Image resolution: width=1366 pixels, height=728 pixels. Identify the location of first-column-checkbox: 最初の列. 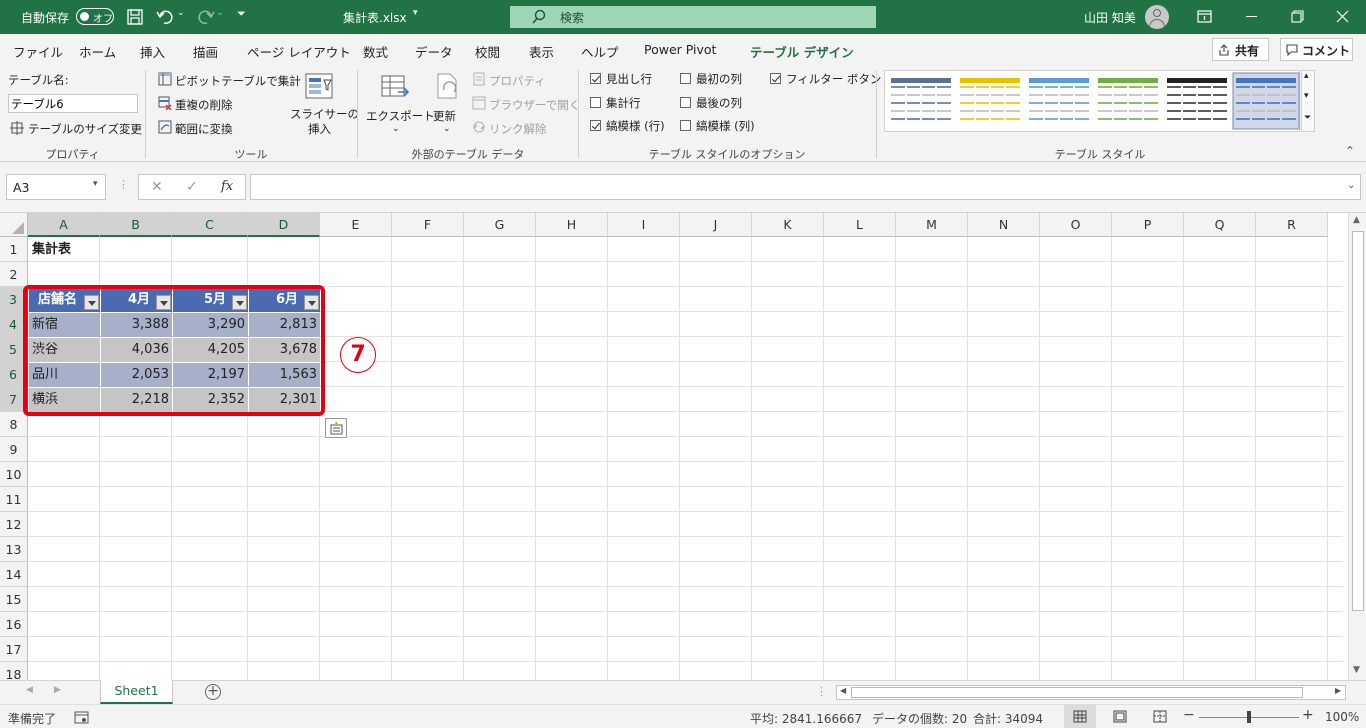
(711, 79).